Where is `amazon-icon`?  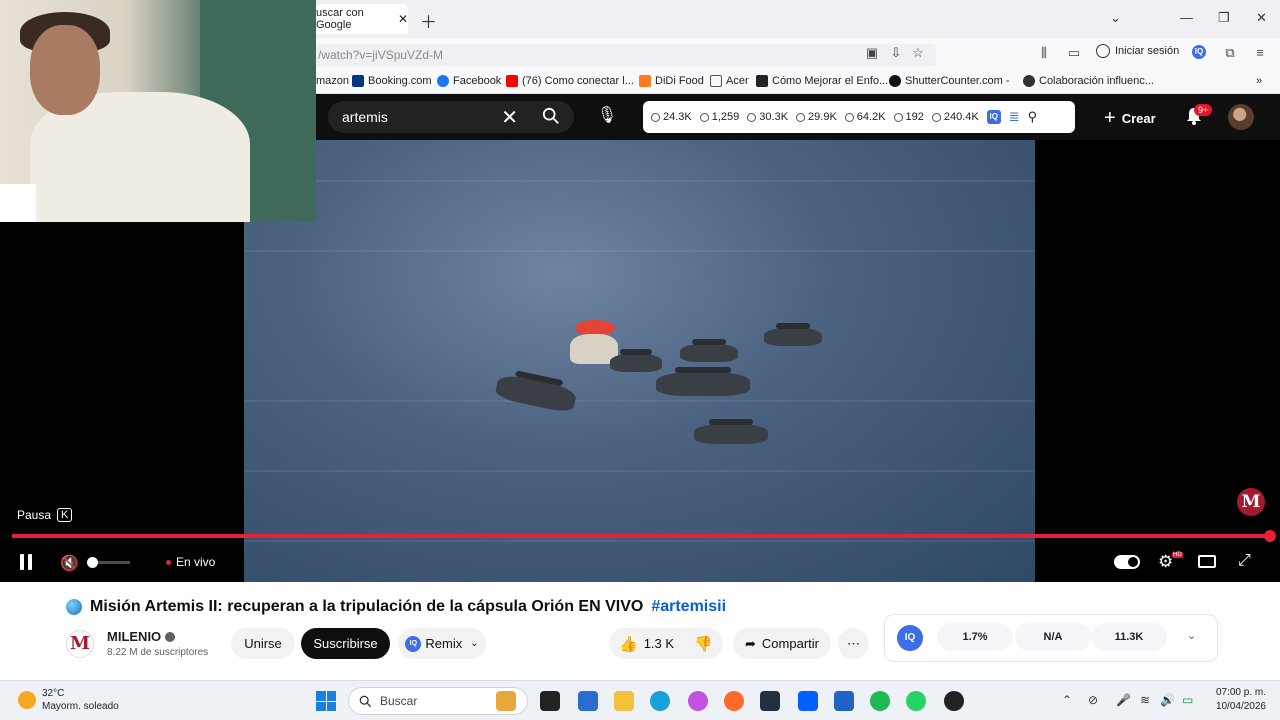 amazon-icon is located at coordinates (770, 701).